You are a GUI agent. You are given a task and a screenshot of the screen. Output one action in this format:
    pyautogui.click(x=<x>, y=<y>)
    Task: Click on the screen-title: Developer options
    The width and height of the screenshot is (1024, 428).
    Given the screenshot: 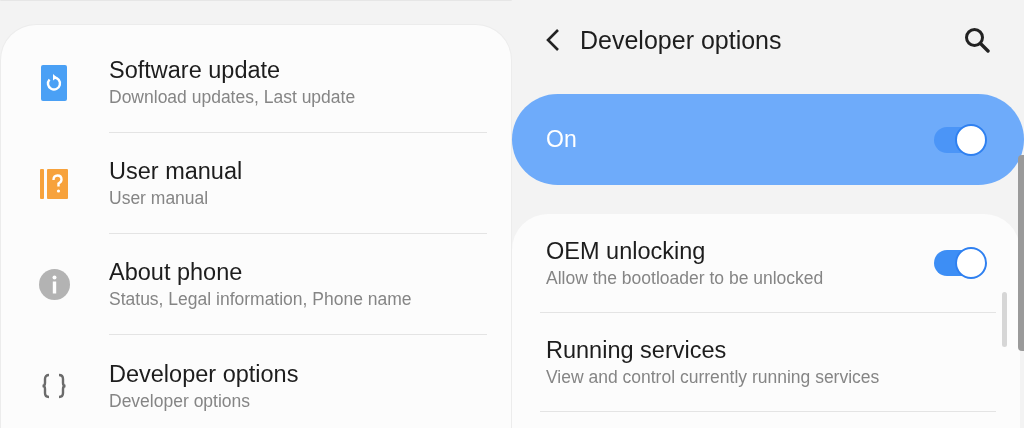 What is the action you would take?
    pyautogui.click(x=681, y=40)
    